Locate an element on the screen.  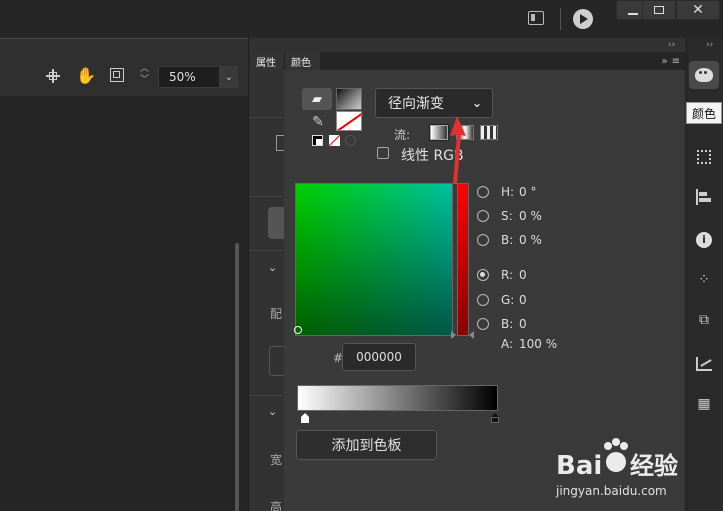
tab-color: 颜色 is located at coordinates (302, 61).